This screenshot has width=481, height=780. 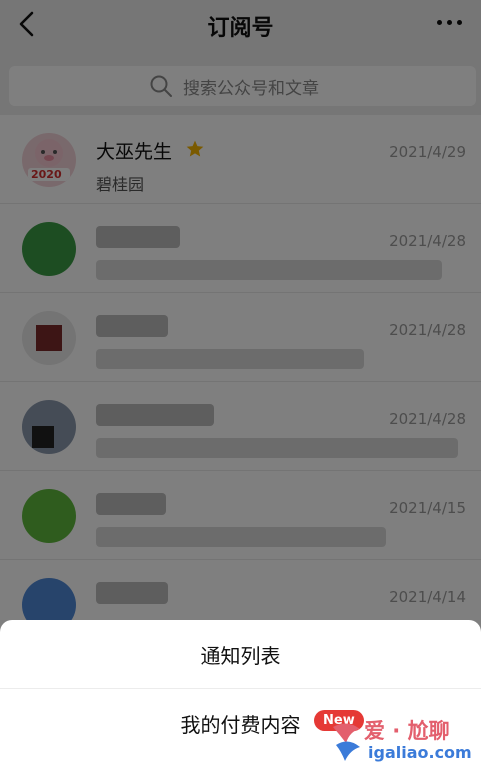 What do you see at coordinates (240, 654) in the screenshot?
I see `notification-list-button: 通知列表` at bounding box center [240, 654].